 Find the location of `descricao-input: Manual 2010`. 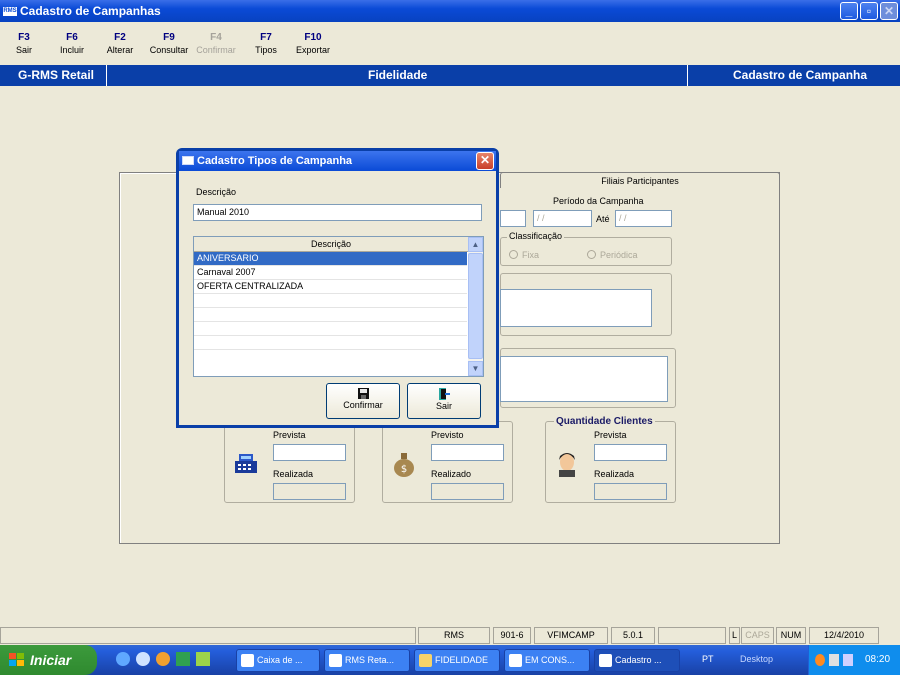

descricao-input: Manual 2010 is located at coordinates (337, 212).